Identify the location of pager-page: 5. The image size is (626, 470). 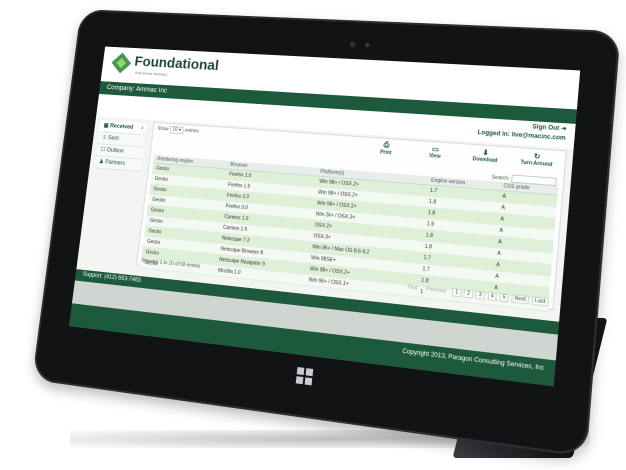
(504, 297).